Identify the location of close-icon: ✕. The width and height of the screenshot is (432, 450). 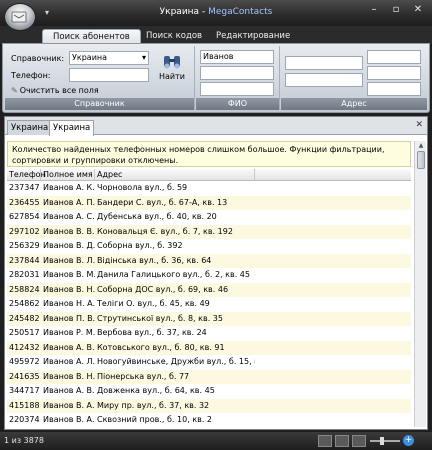
(418, 9).